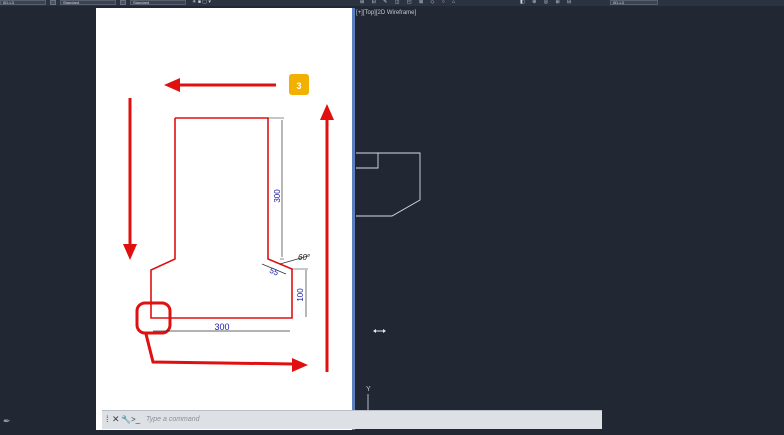  I want to click on command-prompt-icon: >_, so click(135, 419).